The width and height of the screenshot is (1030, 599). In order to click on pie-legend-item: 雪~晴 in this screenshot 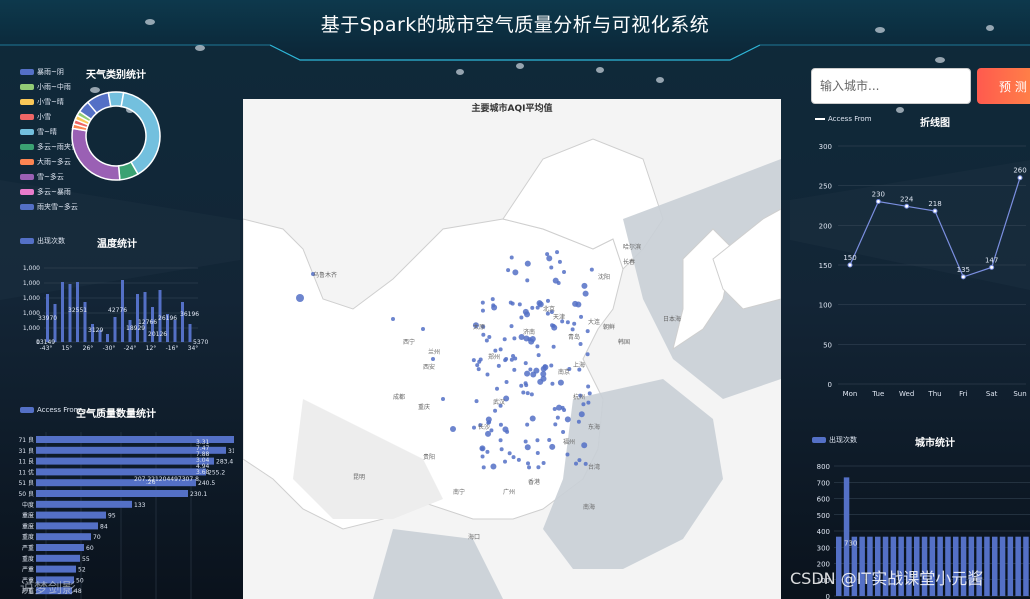, I will do `click(38, 132)`.